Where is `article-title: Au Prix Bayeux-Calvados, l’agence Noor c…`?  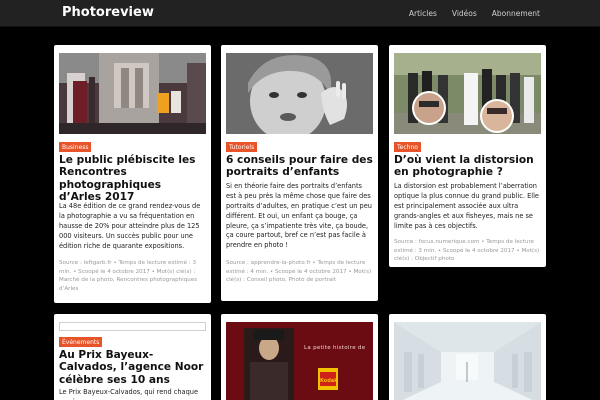
article-title: Au Prix Bayeux-Calvados, l’agence Noor c… is located at coordinates (132, 367).